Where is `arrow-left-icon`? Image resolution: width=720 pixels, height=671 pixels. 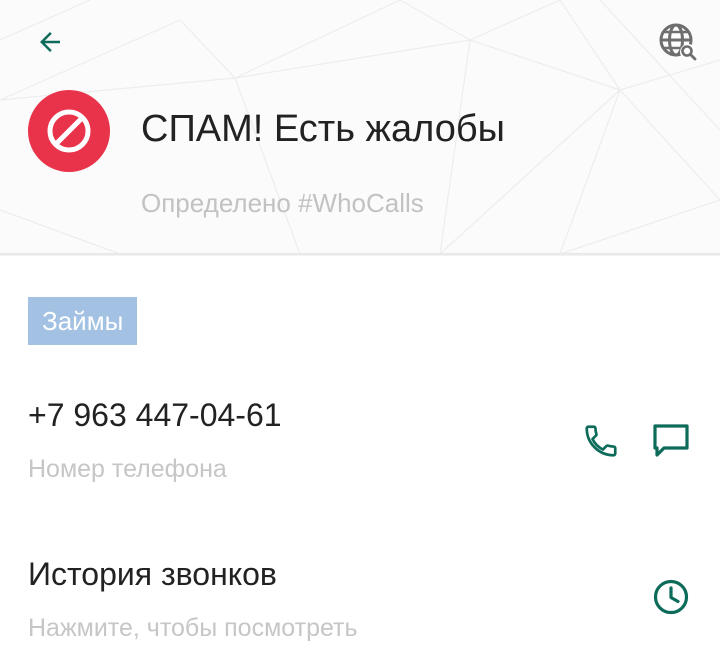
arrow-left-icon is located at coordinates (50, 42).